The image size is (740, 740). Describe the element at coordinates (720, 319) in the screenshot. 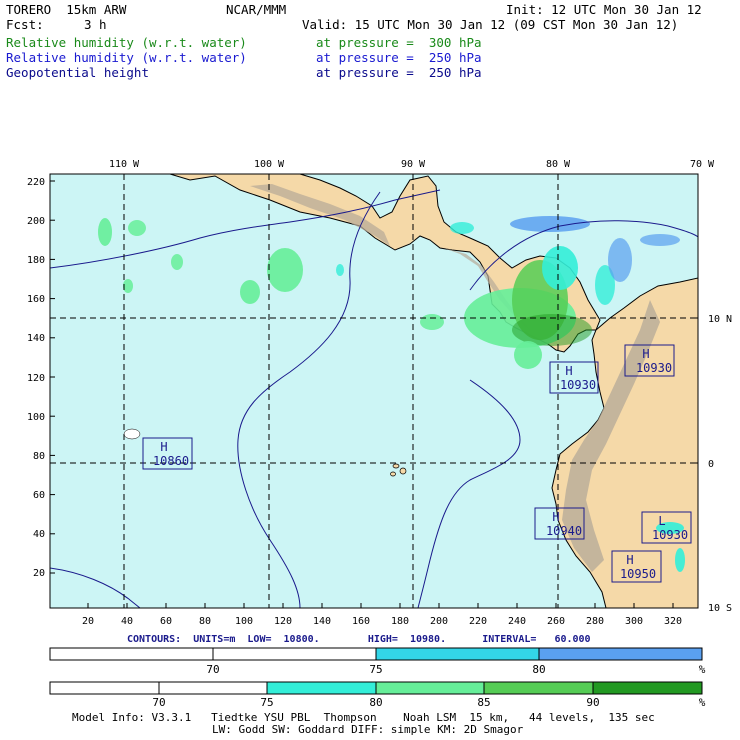

I see `right-lat-label: 10 N` at that location.